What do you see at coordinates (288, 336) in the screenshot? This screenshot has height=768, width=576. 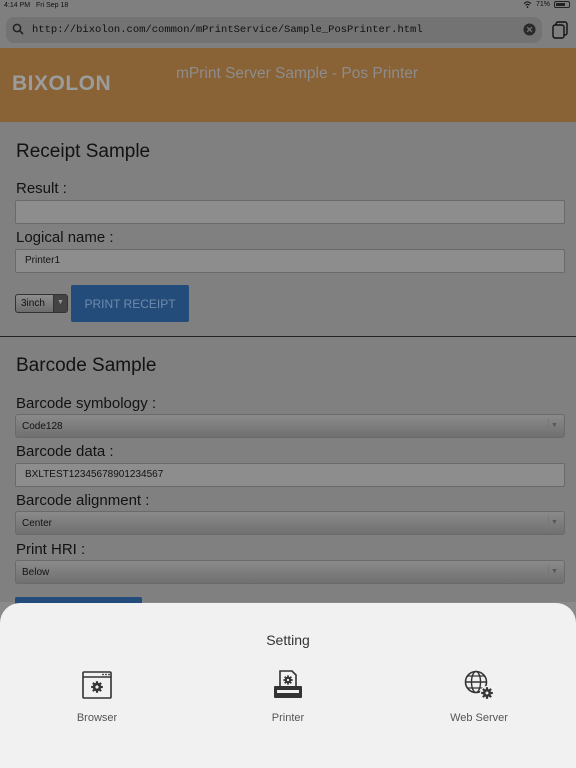 I see `section-divider` at bounding box center [288, 336].